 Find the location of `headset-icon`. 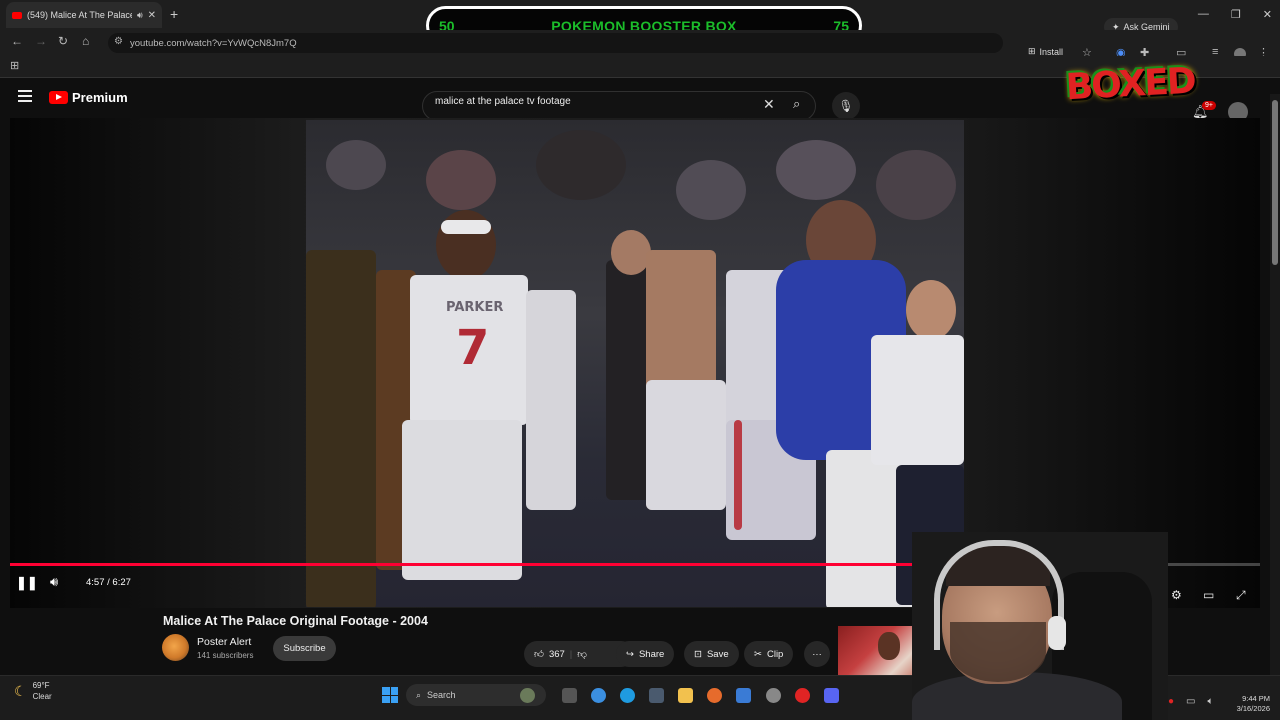

headset-icon is located at coordinates (999, 595).